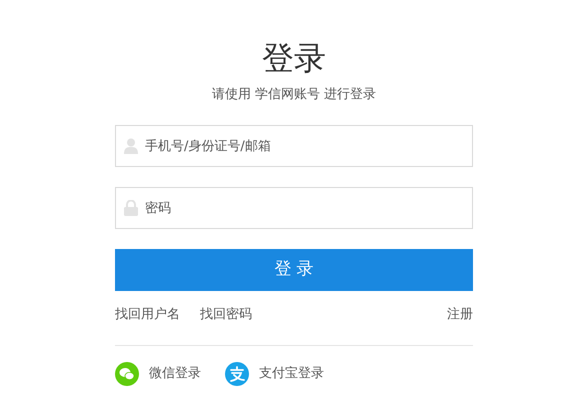 Image resolution: width=588 pixels, height=416 pixels. What do you see at coordinates (226, 315) in the screenshot?
I see `recovery-link: 找回密码` at bounding box center [226, 315].